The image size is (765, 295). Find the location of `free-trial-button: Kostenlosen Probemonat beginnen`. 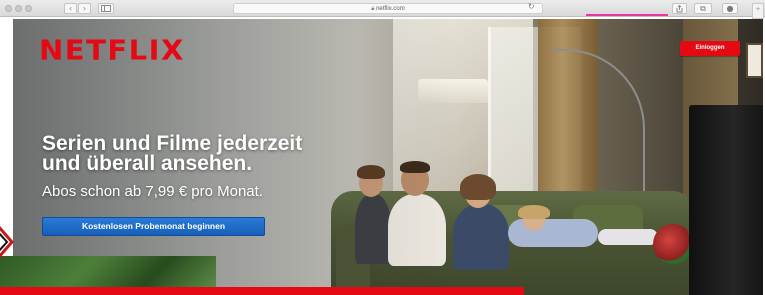

free-trial-button: Kostenlosen Probemonat beginnen is located at coordinates (153, 226).